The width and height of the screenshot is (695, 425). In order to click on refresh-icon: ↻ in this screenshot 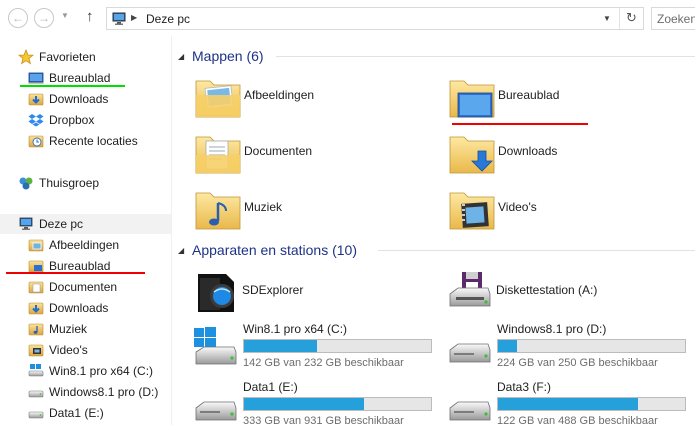, I will do `click(631, 18)`.